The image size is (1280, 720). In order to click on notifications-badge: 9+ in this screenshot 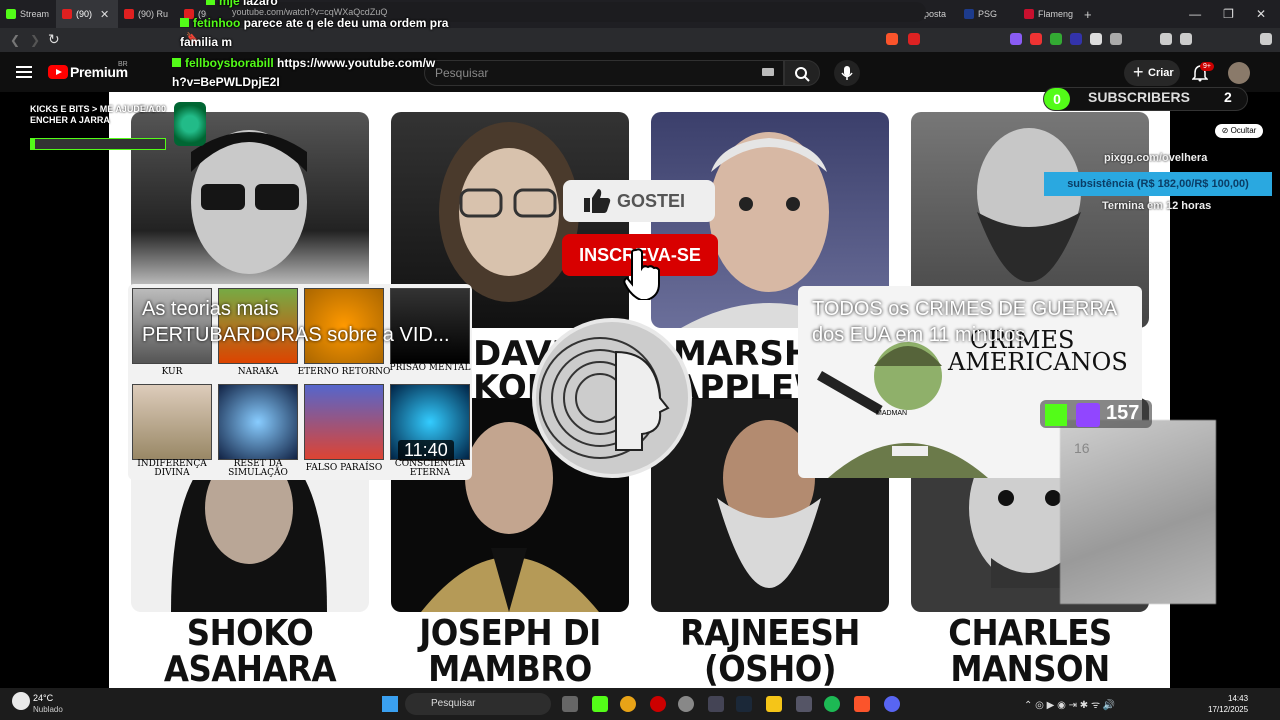, I will do `click(1207, 66)`.